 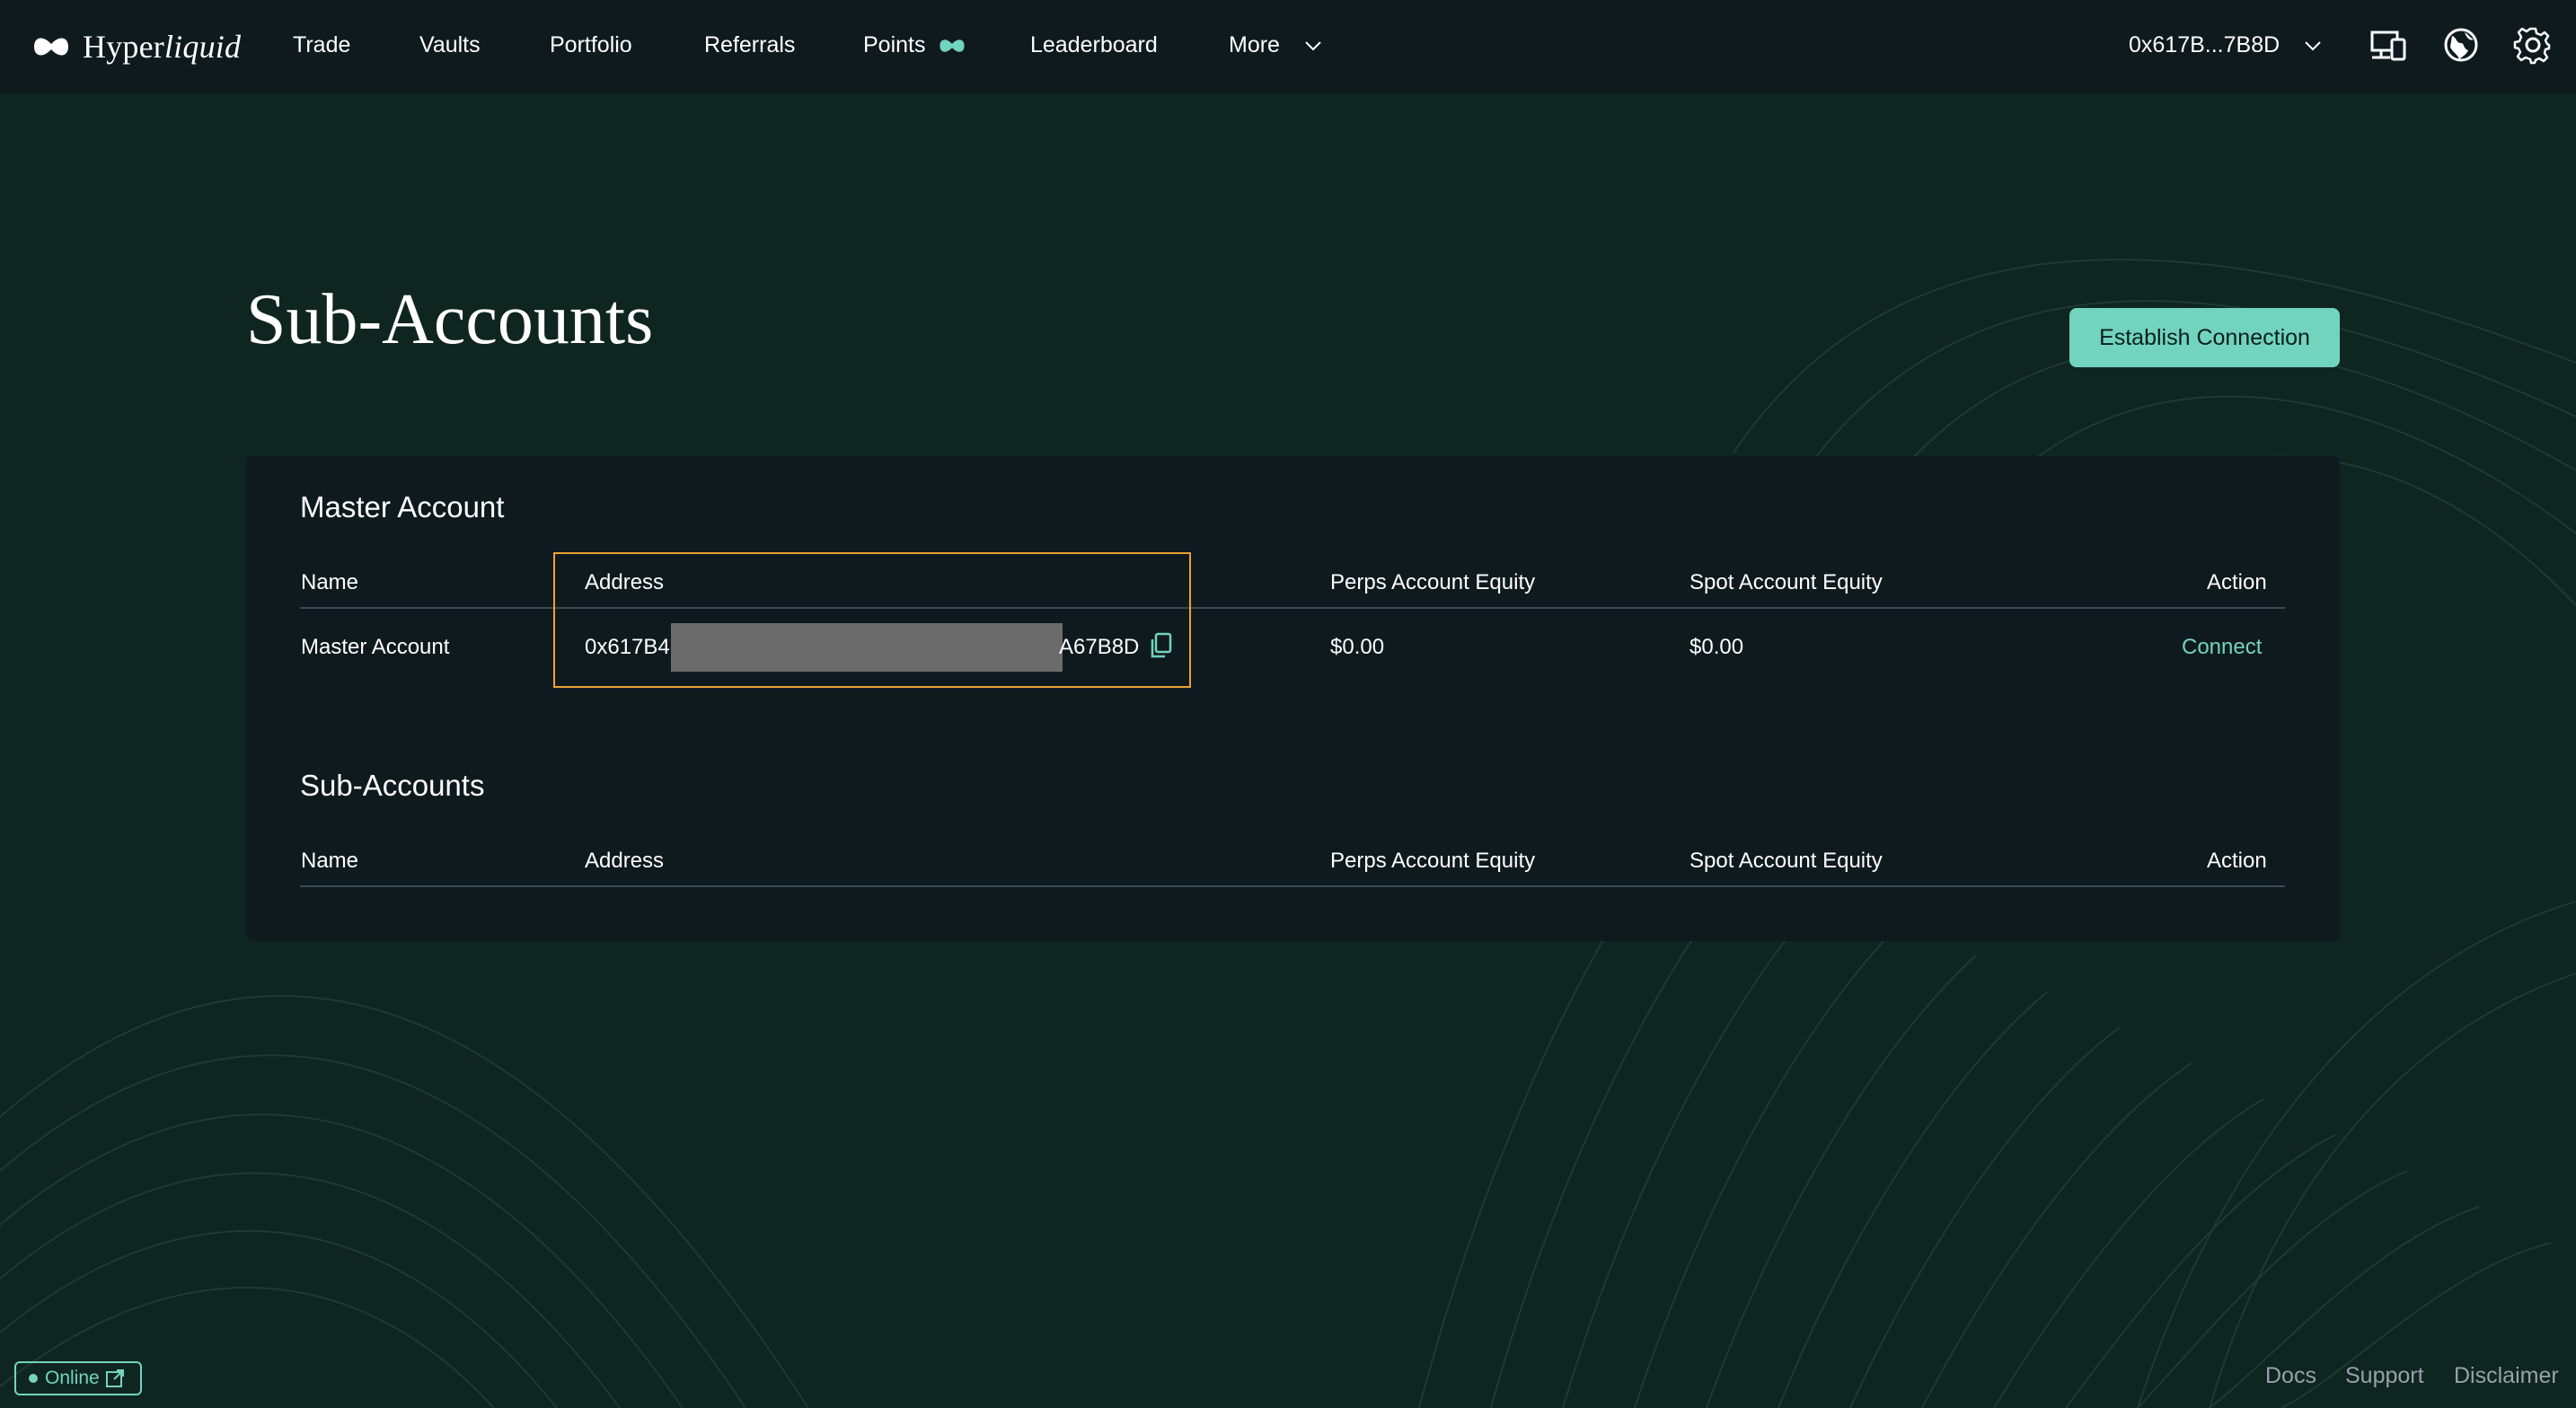 What do you see at coordinates (402, 507) in the screenshot?
I see `master-account-section-title: Master Account` at bounding box center [402, 507].